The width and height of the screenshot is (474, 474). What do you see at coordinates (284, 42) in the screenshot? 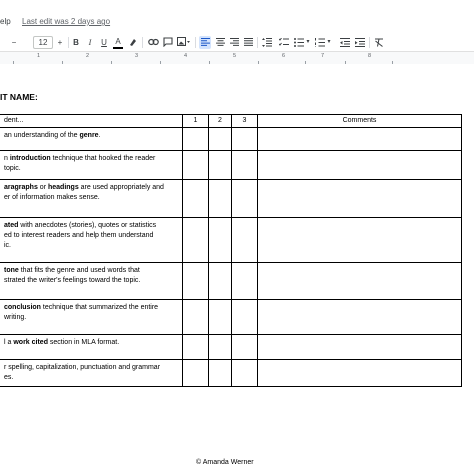
I see `checklist-icon` at bounding box center [284, 42].